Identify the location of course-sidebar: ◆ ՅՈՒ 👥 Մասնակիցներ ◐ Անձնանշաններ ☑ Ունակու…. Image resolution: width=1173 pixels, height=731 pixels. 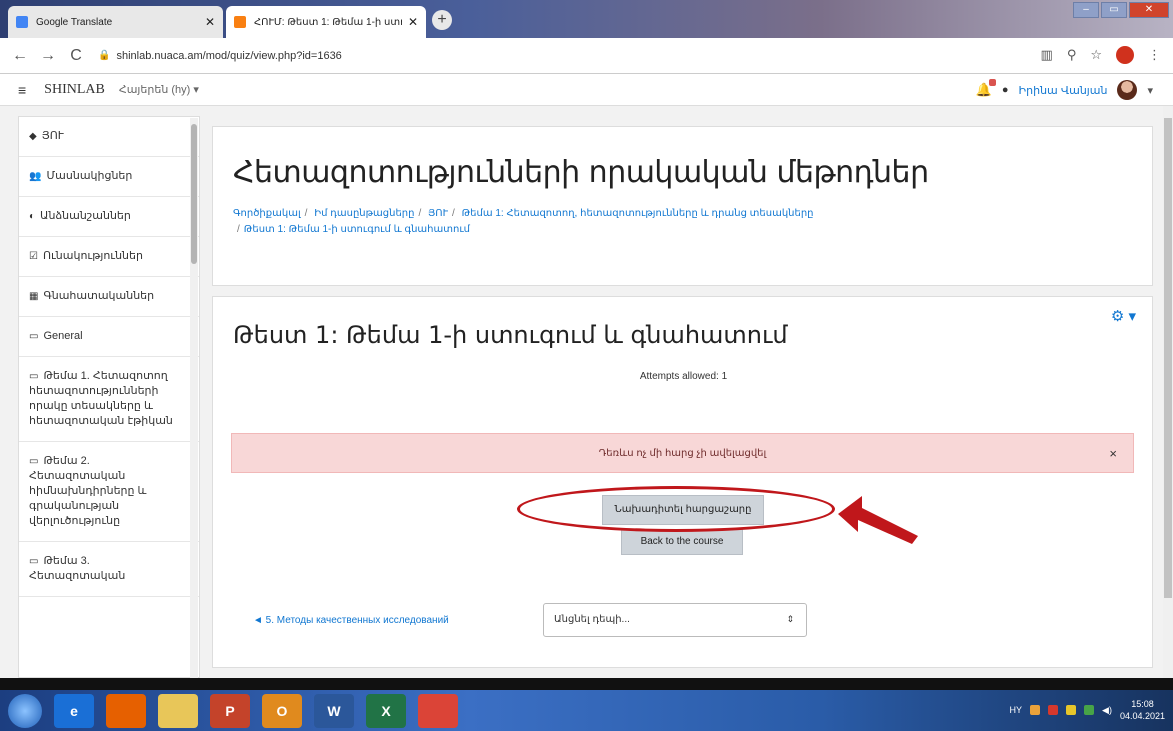
(109, 397).